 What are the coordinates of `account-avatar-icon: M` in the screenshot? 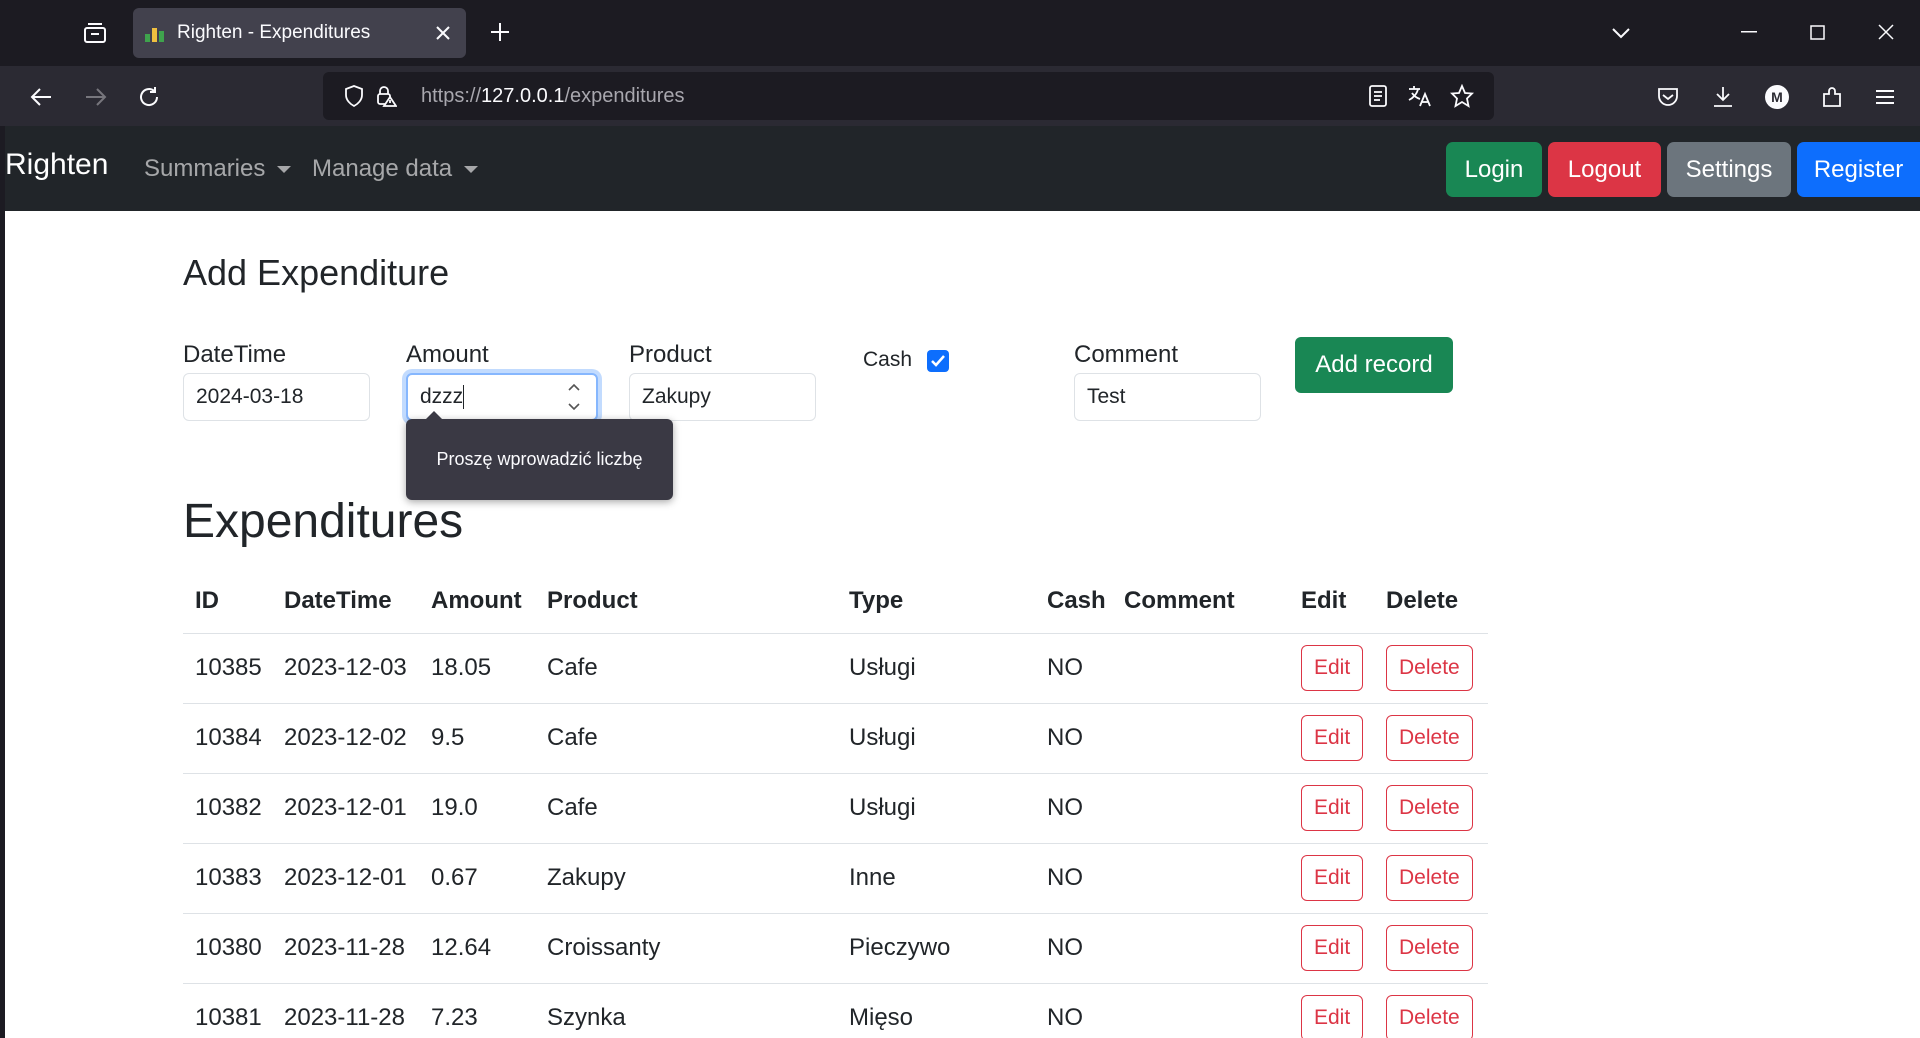 It's located at (1777, 97).